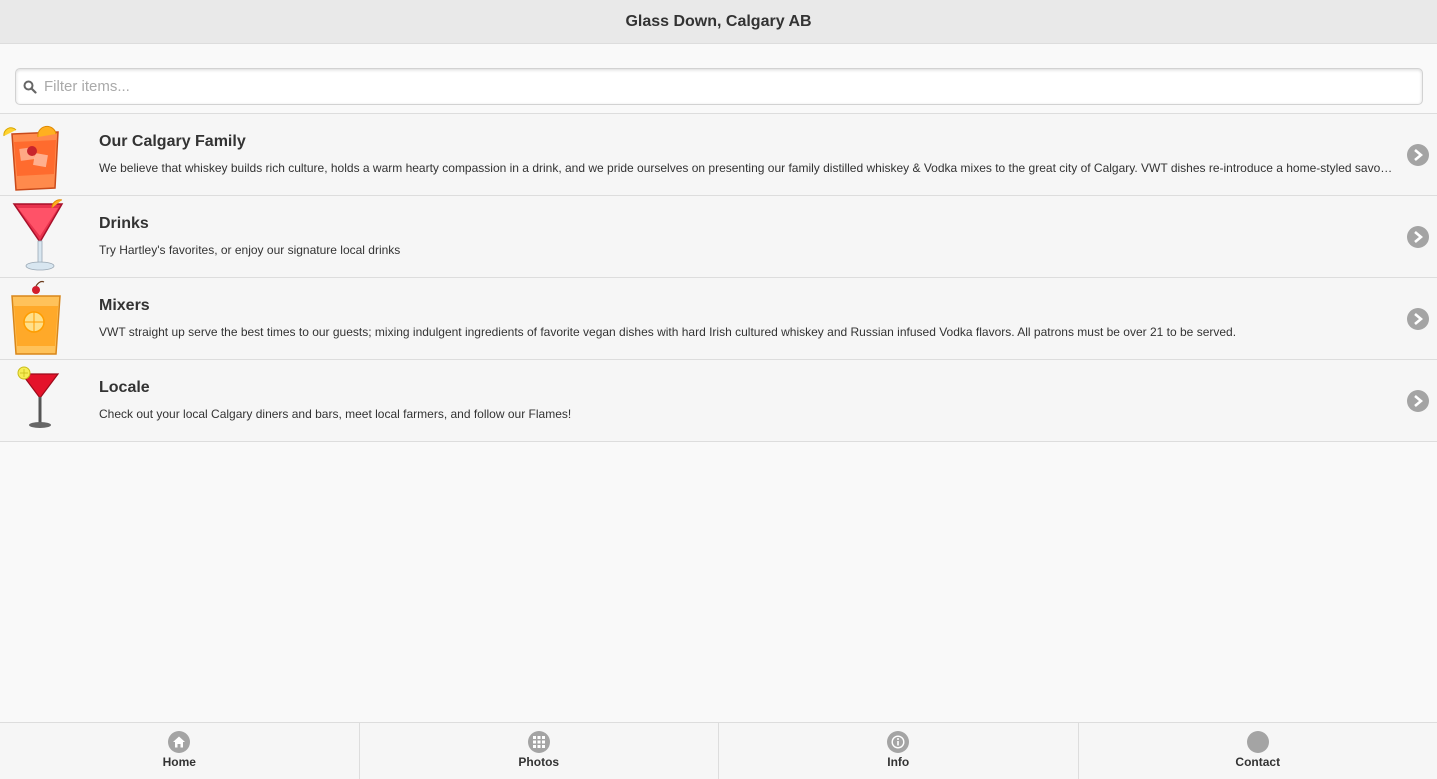  Describe the element at coordinates (124, 305) in the screenshot. I see `item-title: Mixers` at that location.